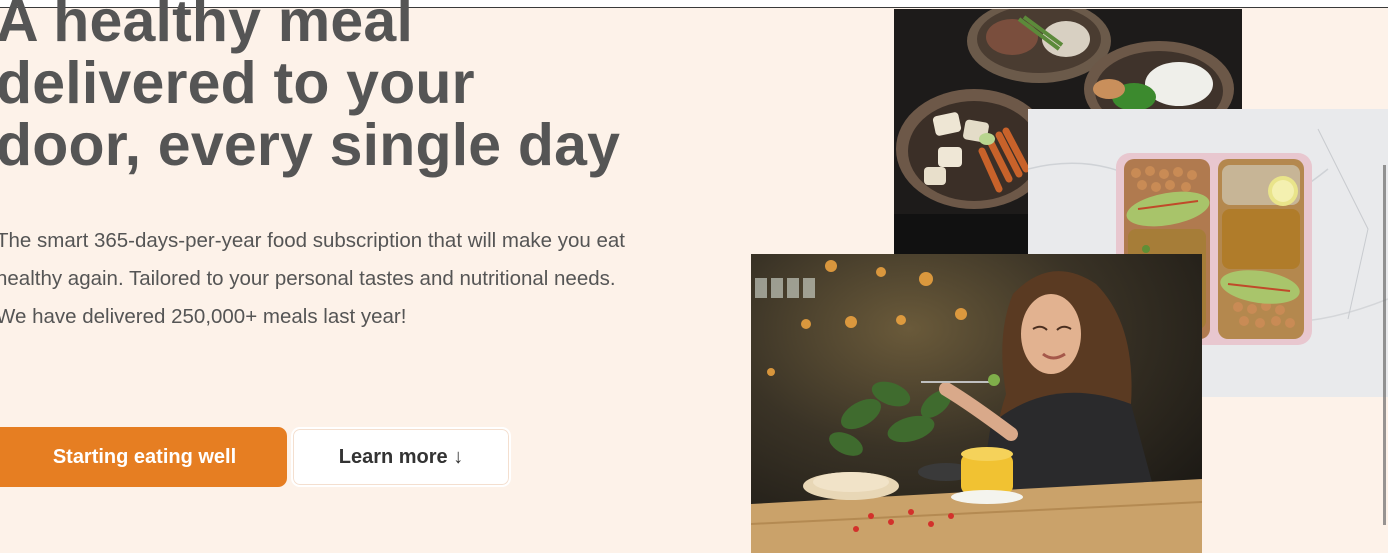 The height and width of the screenshot is (553, 1388). Describe the element at coordinates (207, 27) in the screenshot. I see `hero-heading-line-1: A healthy meal` at that location.